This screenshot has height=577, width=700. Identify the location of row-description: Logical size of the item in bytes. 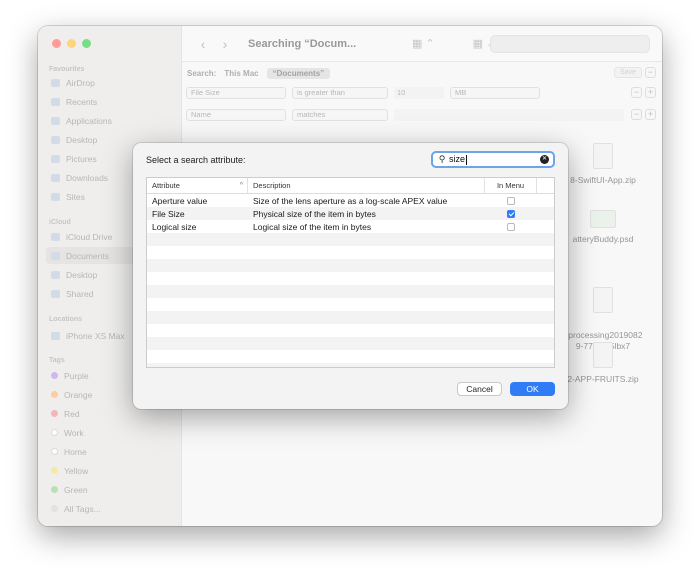
(312, 226).